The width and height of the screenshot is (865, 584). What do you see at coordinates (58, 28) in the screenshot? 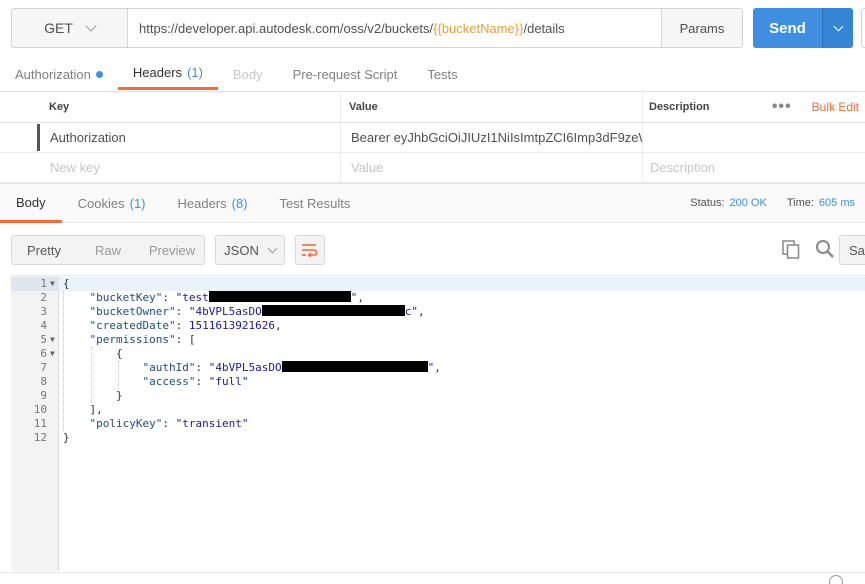
I see `method-label: GET` at bounding box center [58, 28].